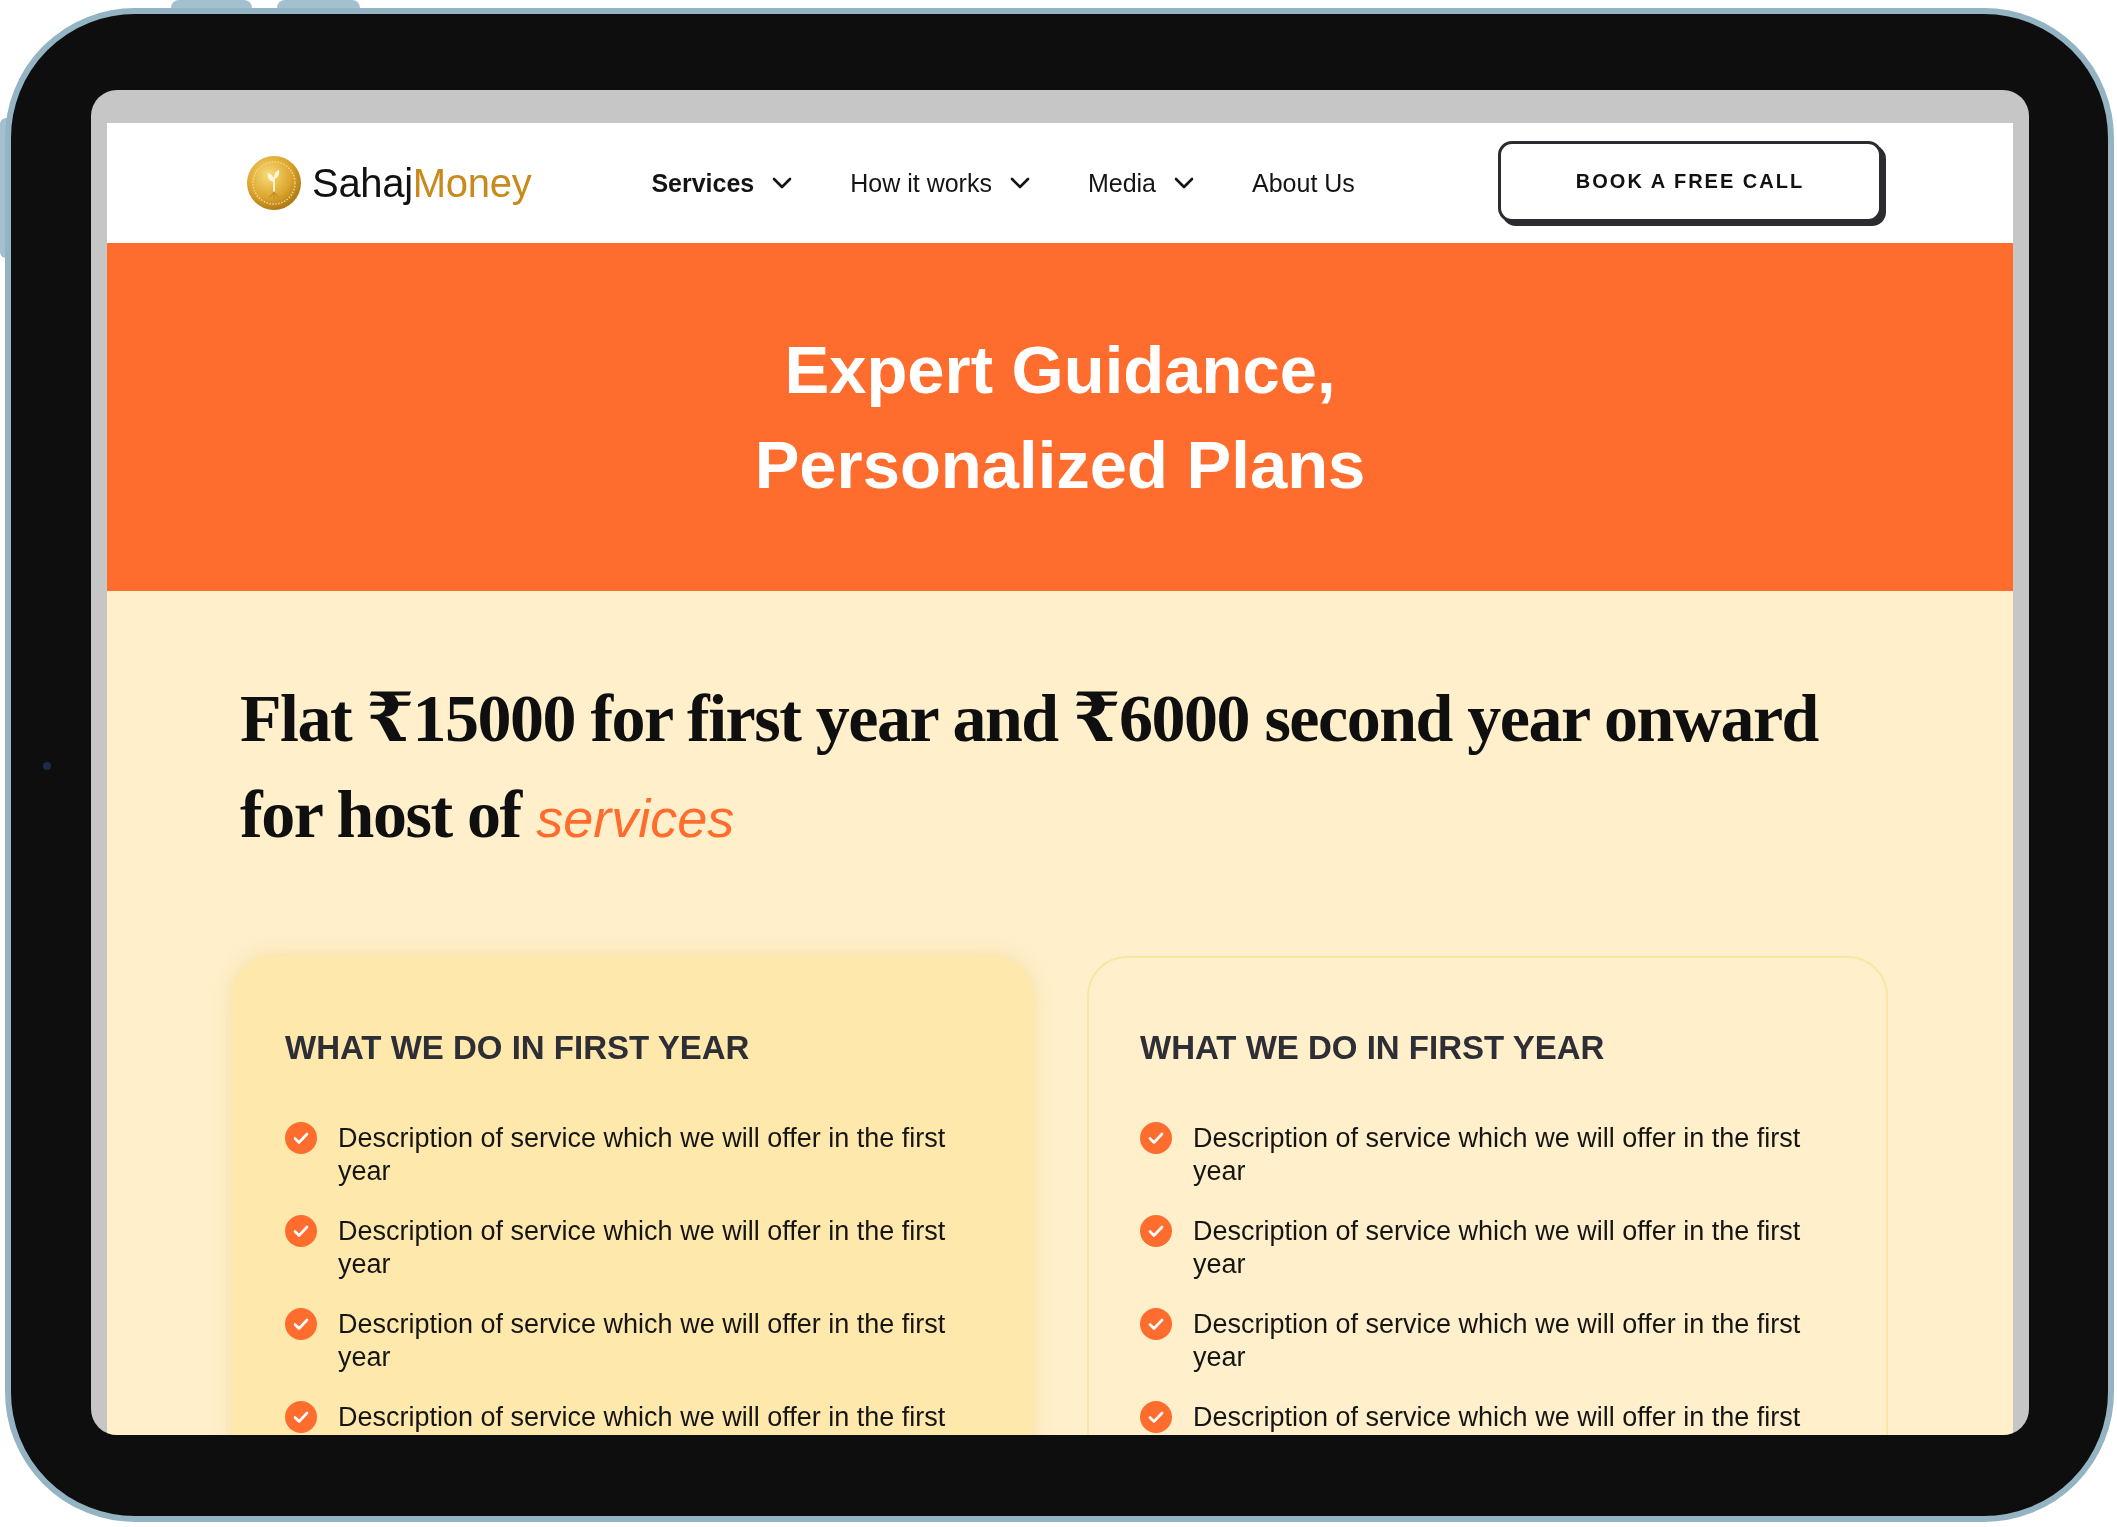 This screenshot has height=1527, width=2117. I want to click on coin-logo-icon, so click(274, 183).